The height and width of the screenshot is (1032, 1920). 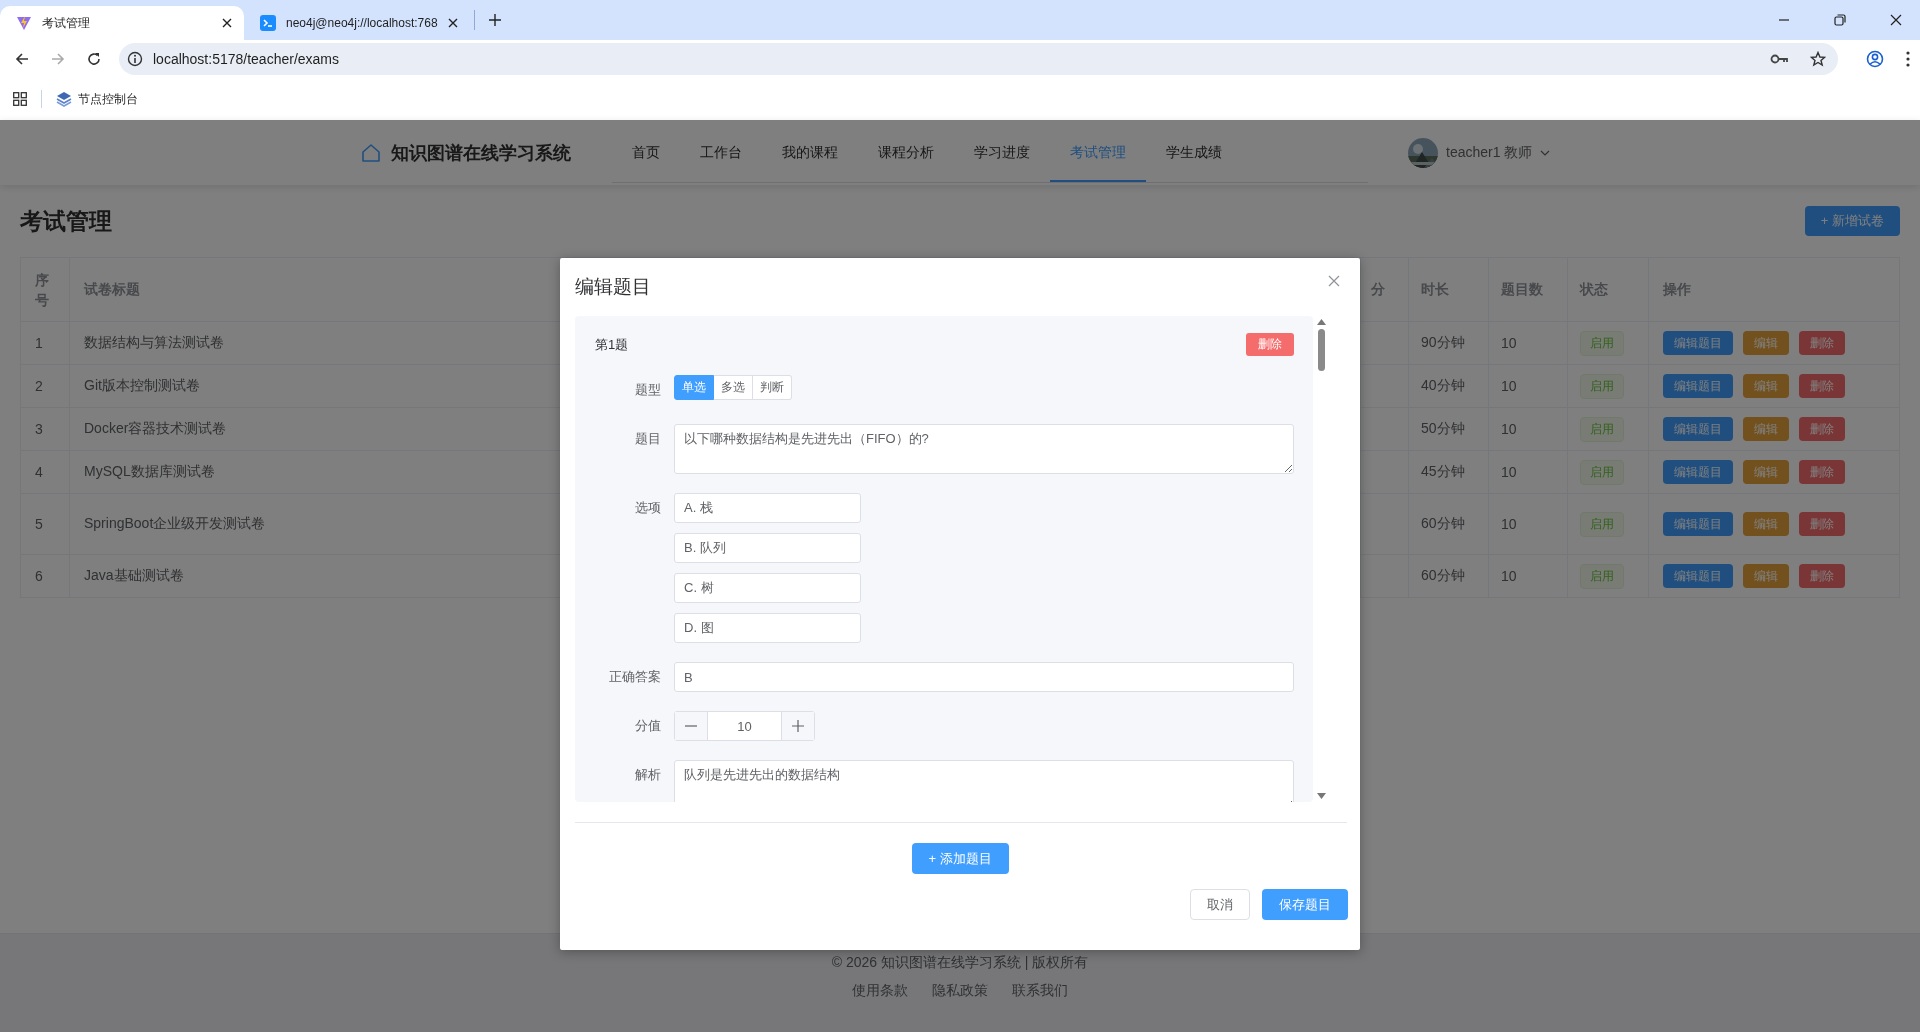 I want to click on field-label: 解析, so click(x=648, y=775).